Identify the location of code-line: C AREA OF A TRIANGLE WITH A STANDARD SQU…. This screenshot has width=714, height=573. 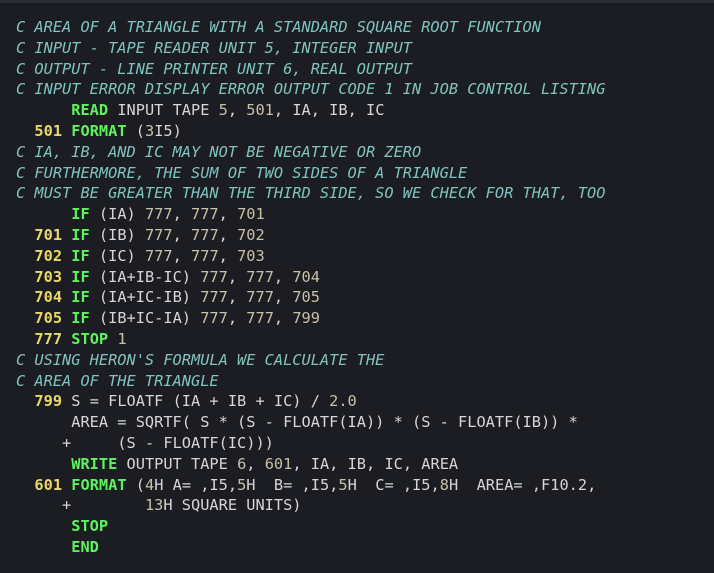
(365, 27).